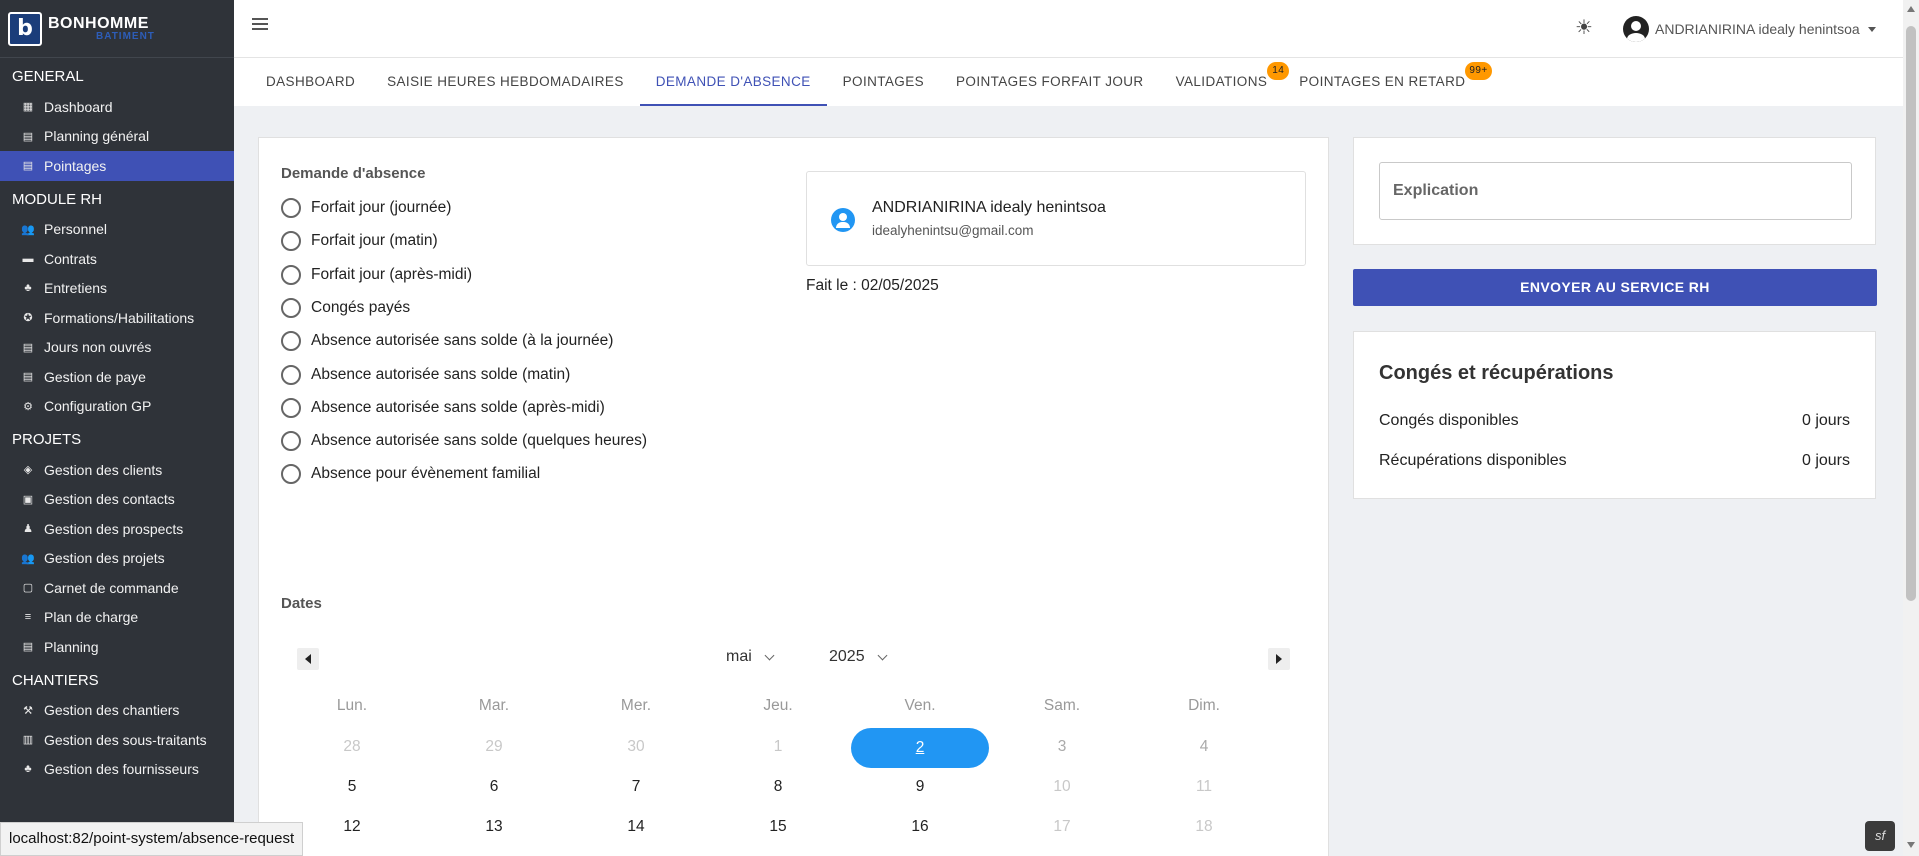 This screenshot has width=1919, height=856. Describe the element at coordinates (1387, 82) in the screenshot. I see `tab-pointages-en-retard: POINTAGES EN RETARD 99+` at that location.